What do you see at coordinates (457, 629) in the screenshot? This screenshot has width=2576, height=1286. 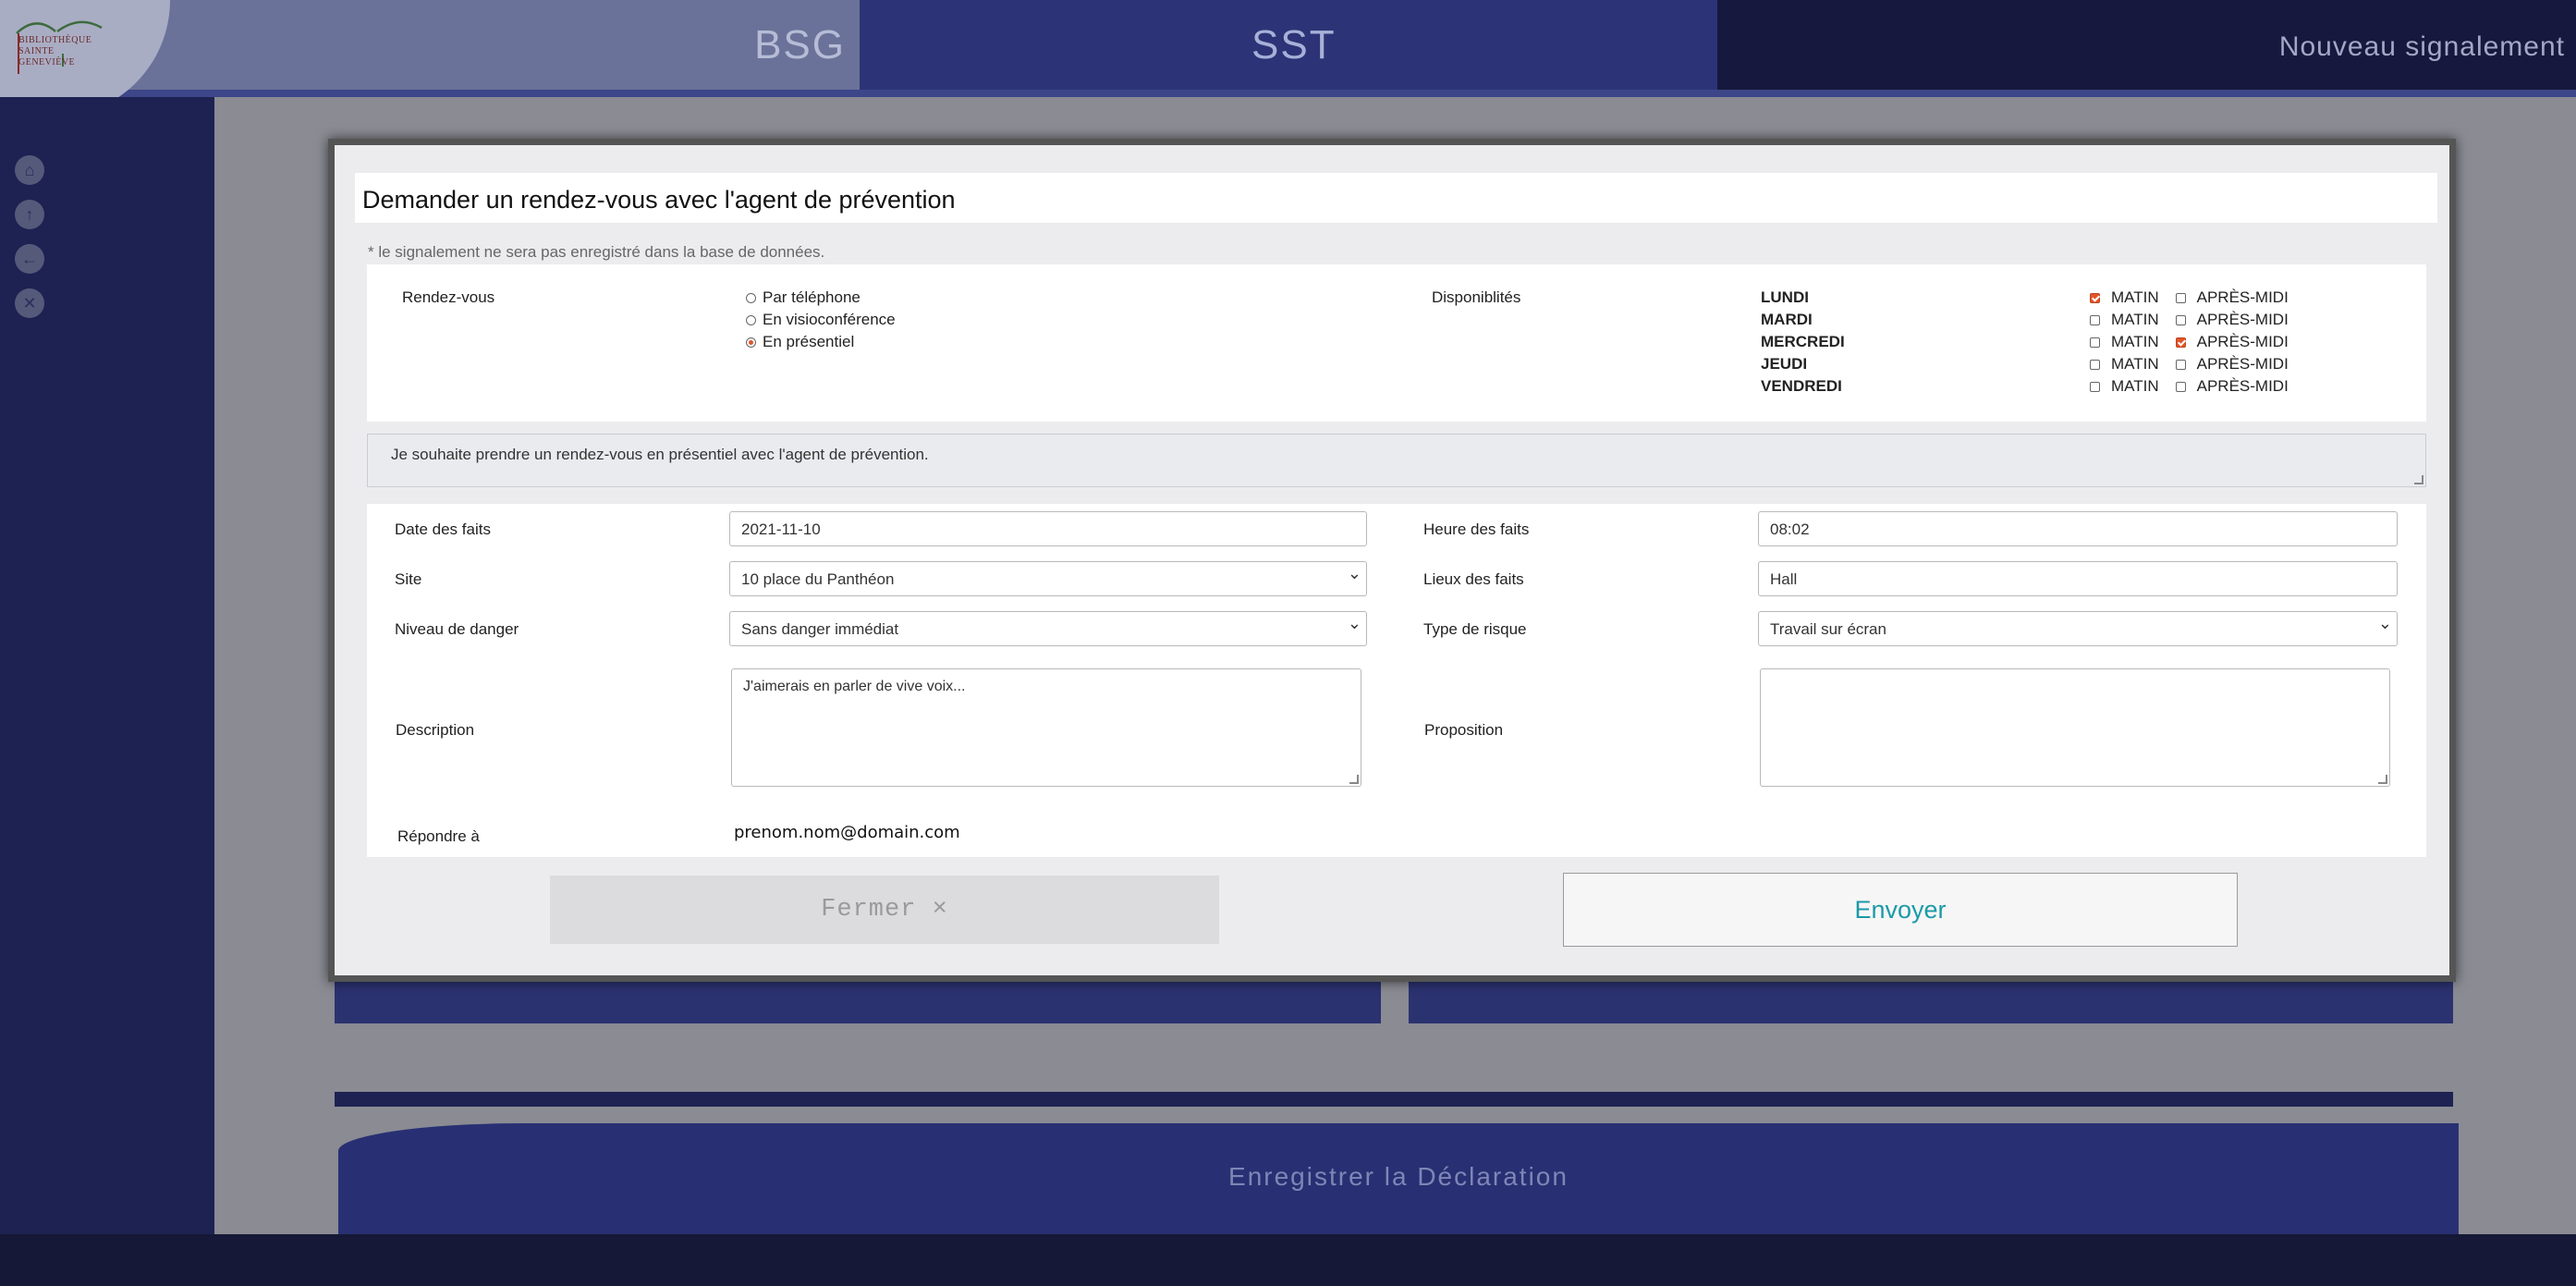 I see `danger-label: Niveau de danger` at bounding box center [457, 629].